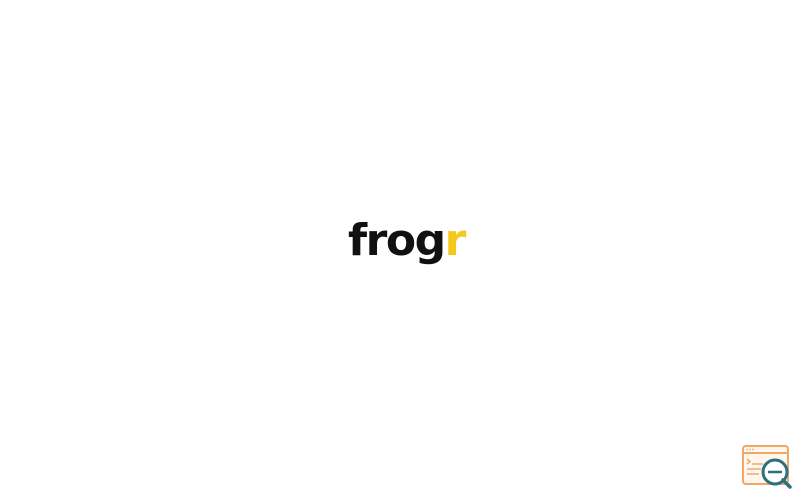  What do you see at coordinates (397, 240) in the screenshot?
I see `logo-text: frog` at bounding box center [397, 240].